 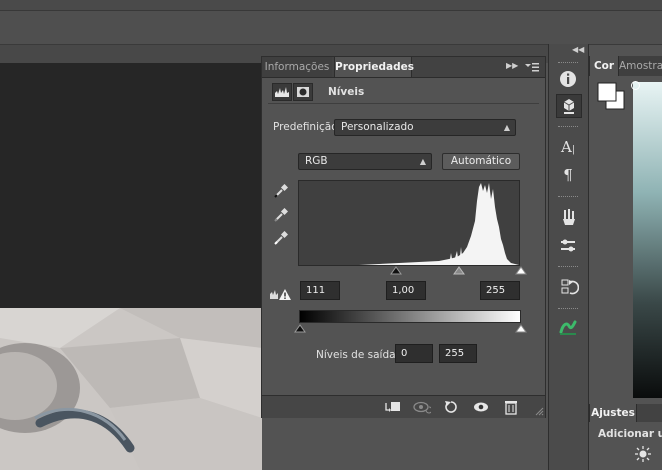 What do you see at coordinates (307, 127) in the screenshot?
I see `preset-label: Predefinição:` at bounding box center [307, 127].